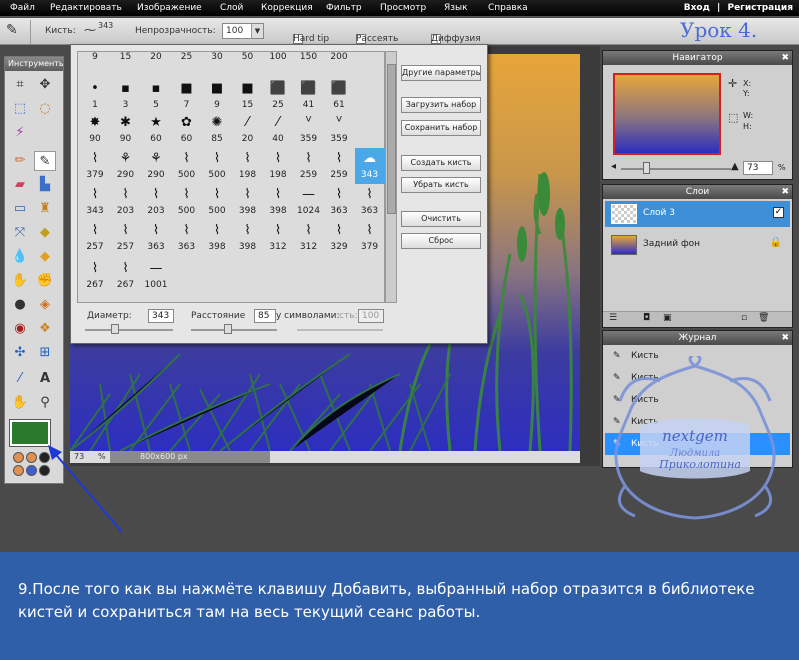 The height and width of the screenshot is (660, 799). I want to click on visibility-checkbox: ✓, so click(778, 212).